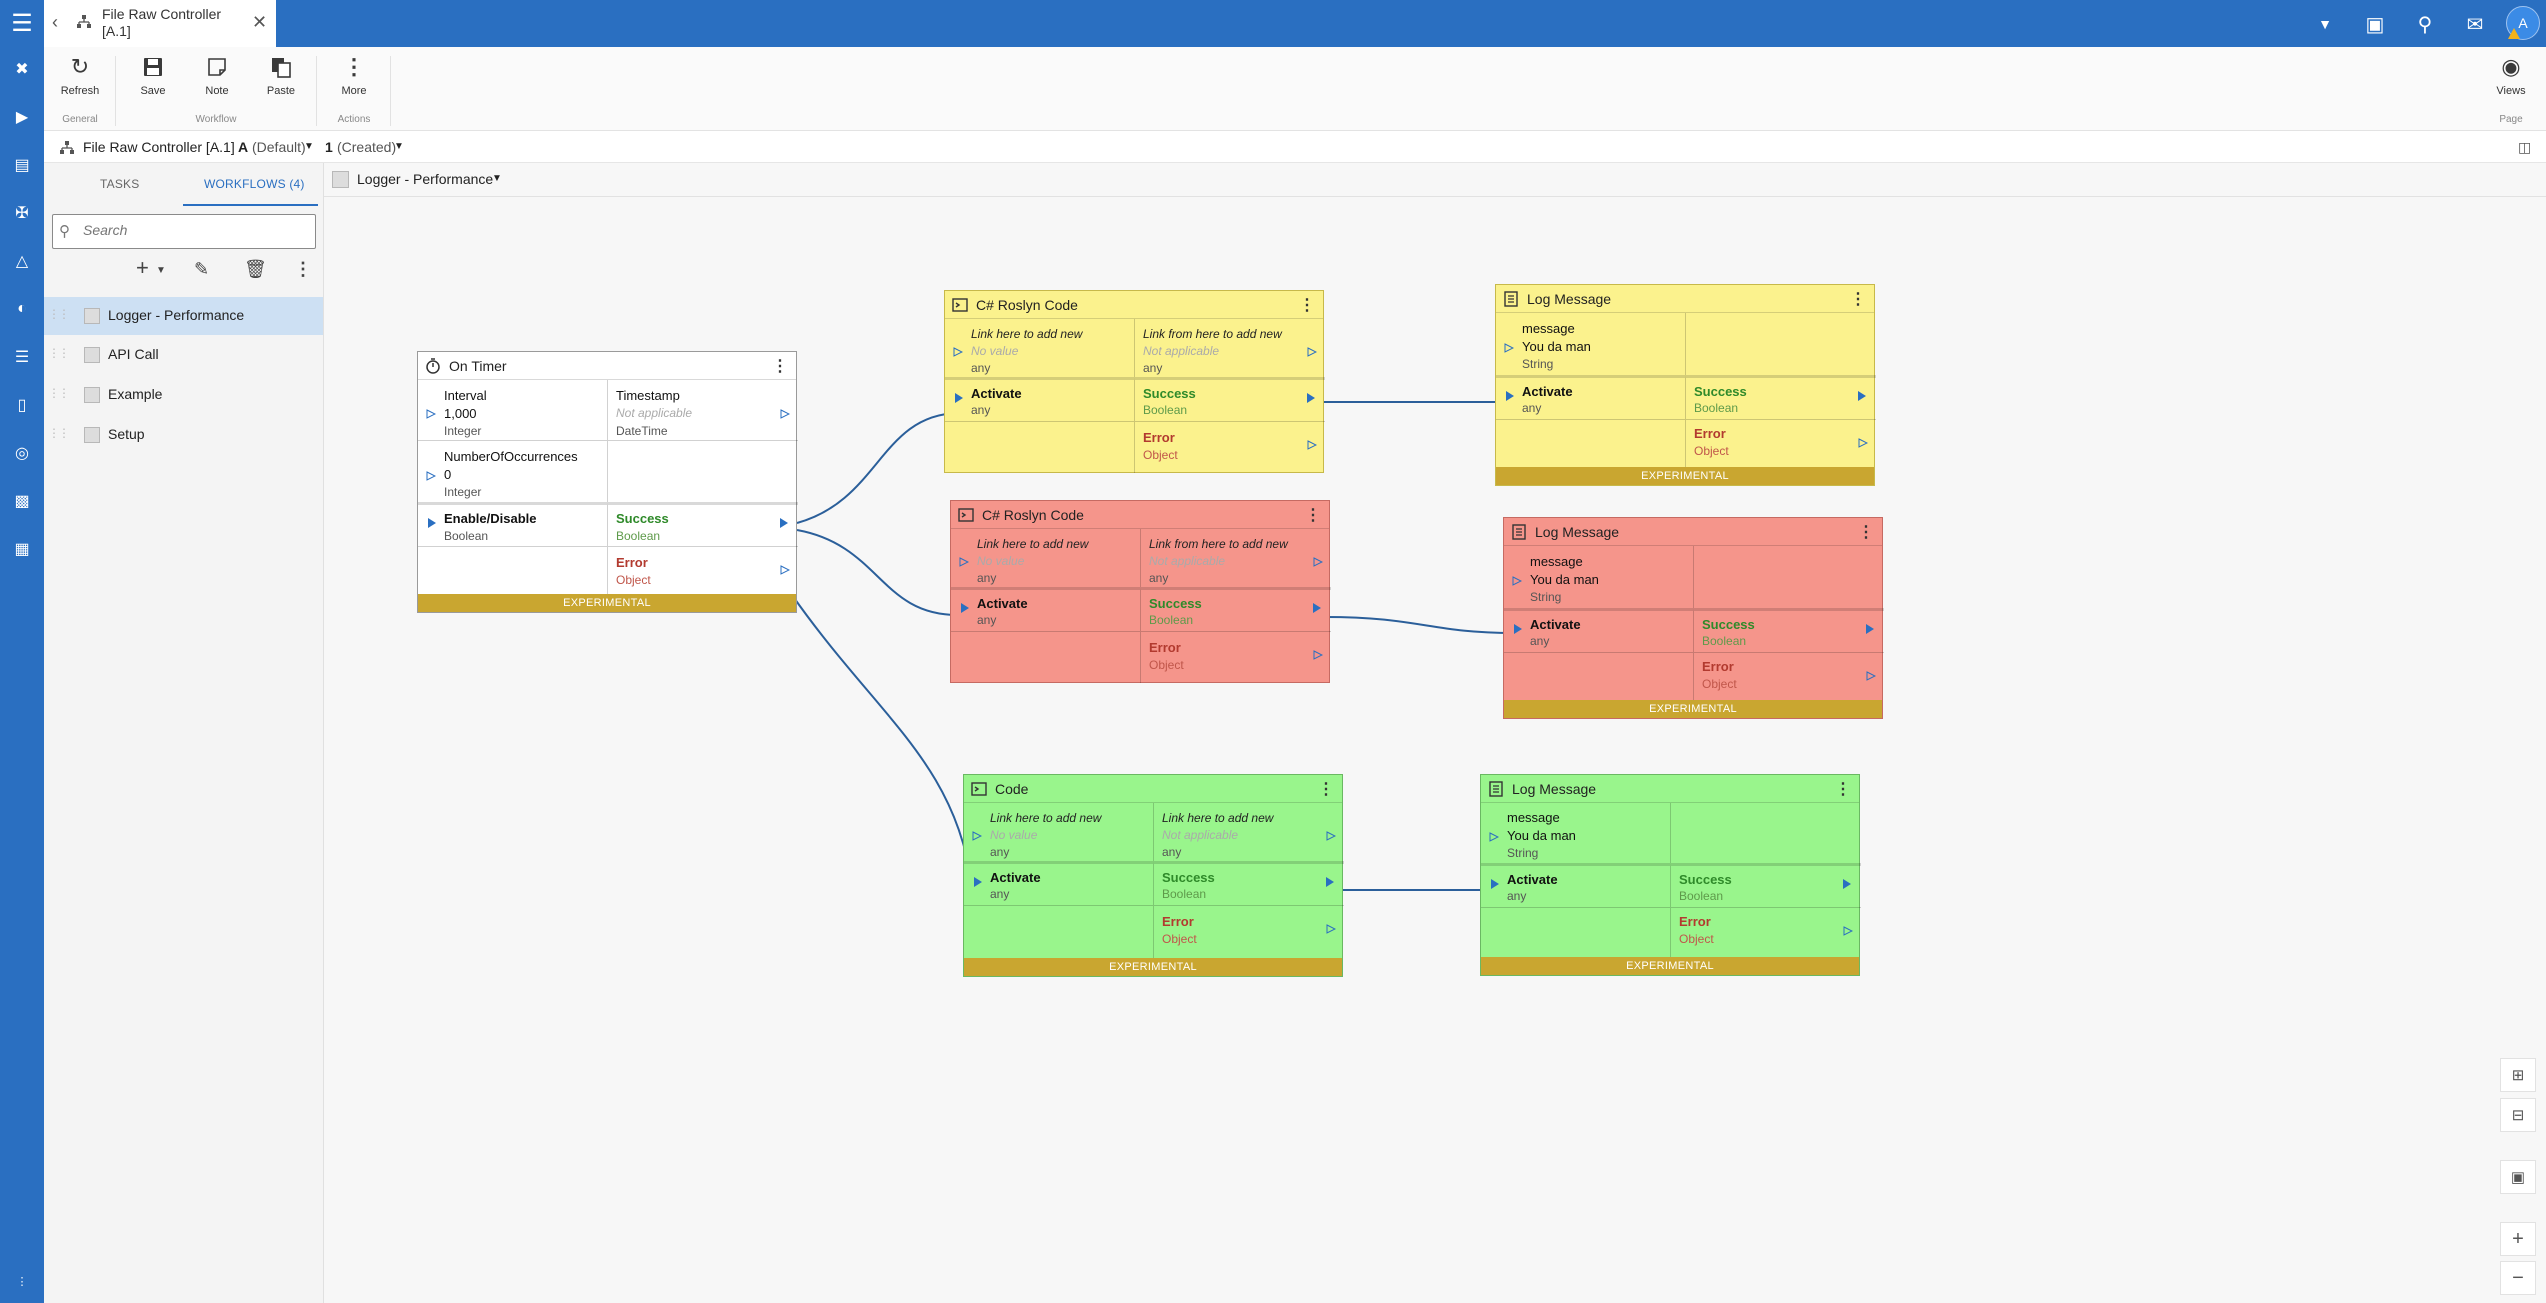 The width and height of the screenshot is (2546, 1303). What do you see at coordinates (425, 179) in the screenshot?
I see `workflow-selector: Logger - Performance` at bounding box center [425, 179].